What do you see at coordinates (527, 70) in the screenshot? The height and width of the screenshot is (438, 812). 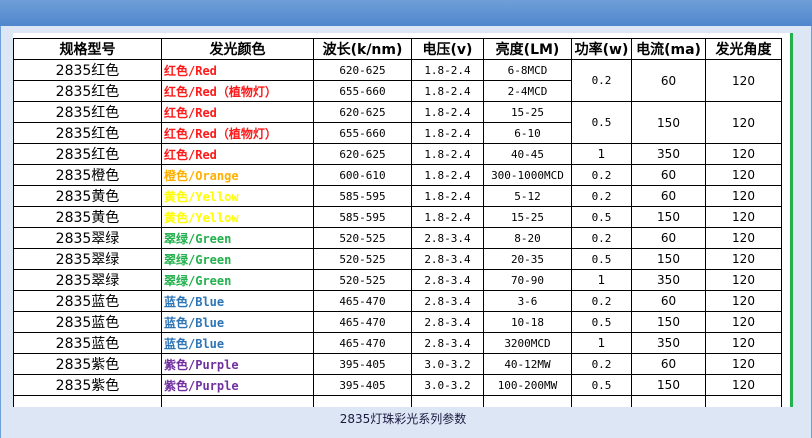 I see `cell-brightness: 6-8MCD` at bounding box center [527, 70].